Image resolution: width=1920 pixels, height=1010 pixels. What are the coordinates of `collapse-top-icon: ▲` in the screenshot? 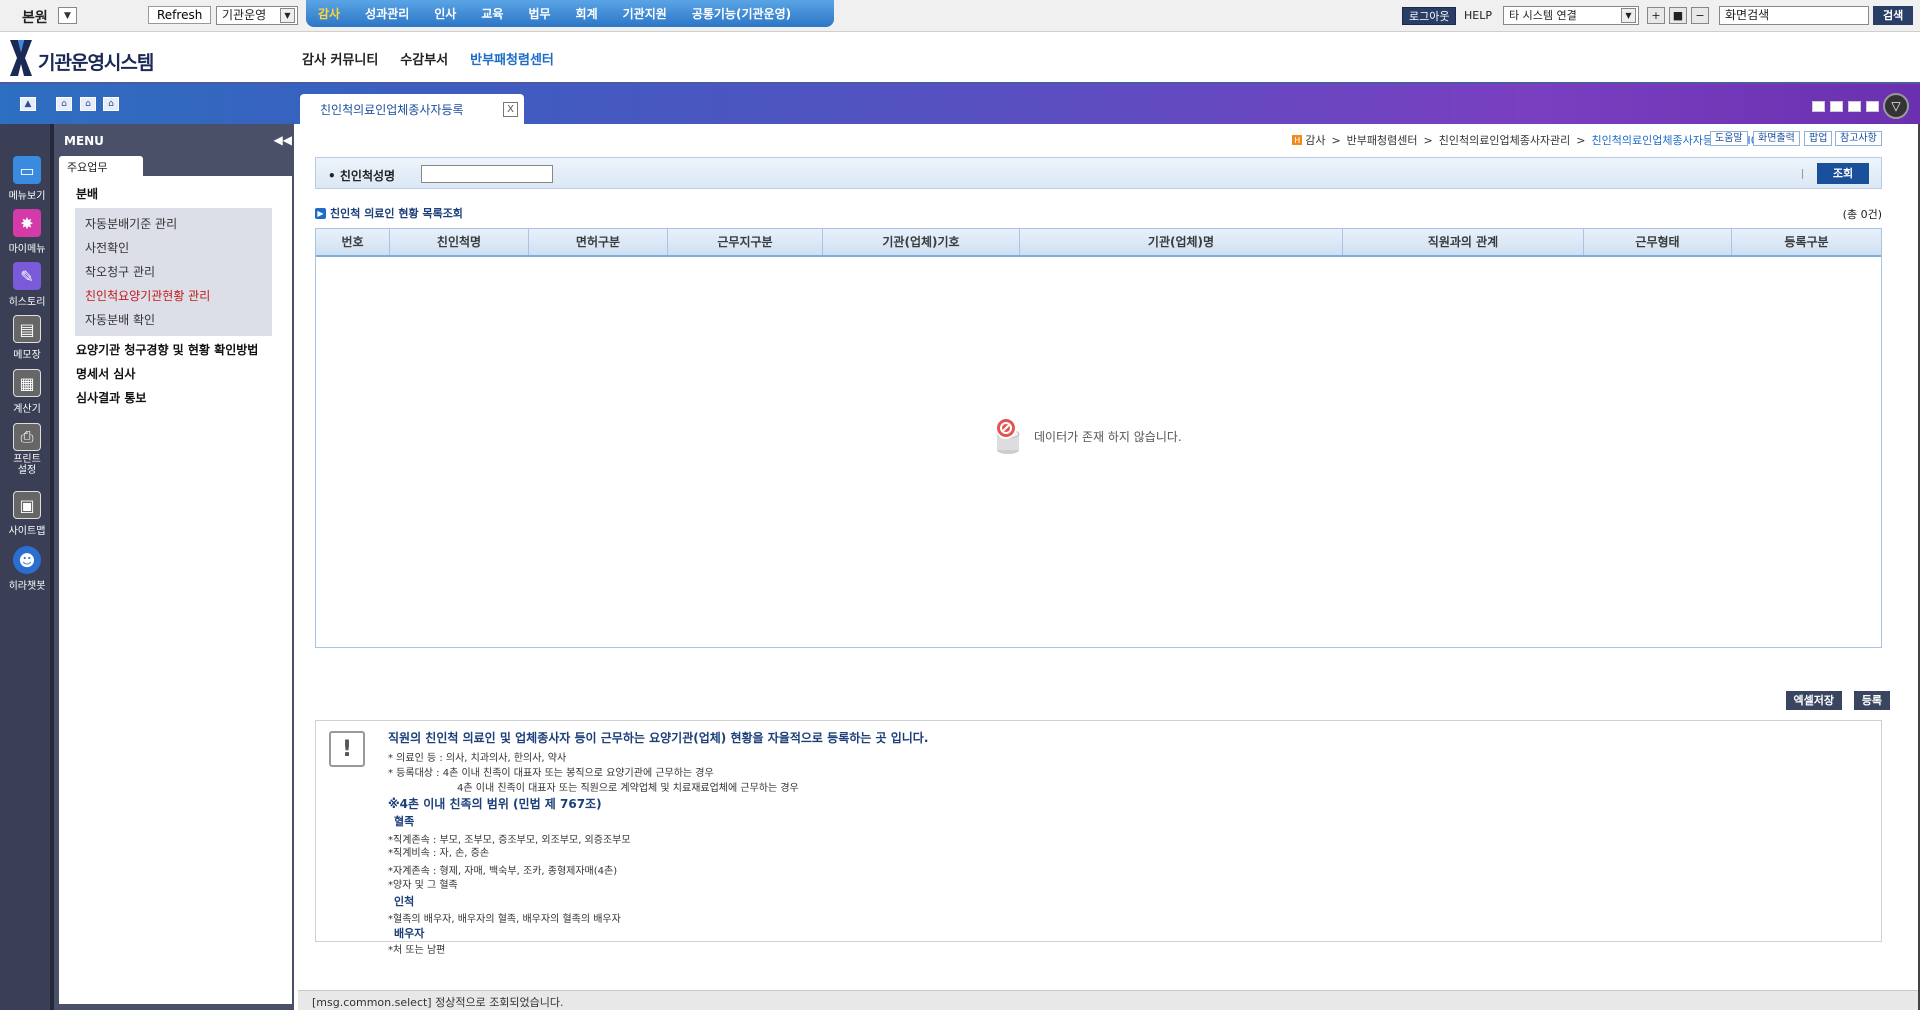 It's located at (28, 104).